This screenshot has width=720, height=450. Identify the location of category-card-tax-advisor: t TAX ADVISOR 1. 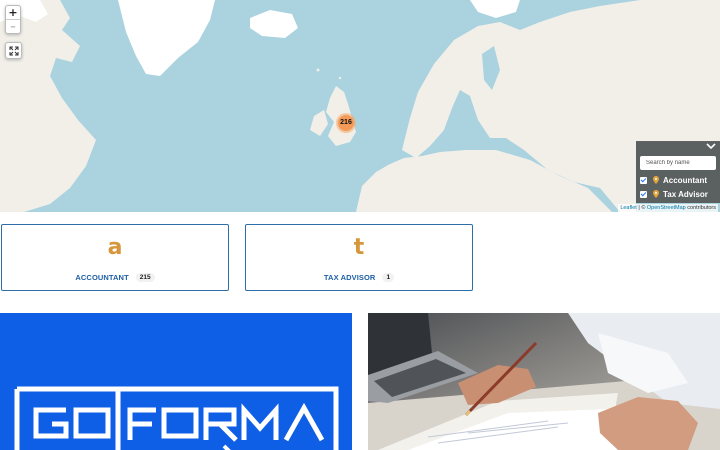
(359, 257).